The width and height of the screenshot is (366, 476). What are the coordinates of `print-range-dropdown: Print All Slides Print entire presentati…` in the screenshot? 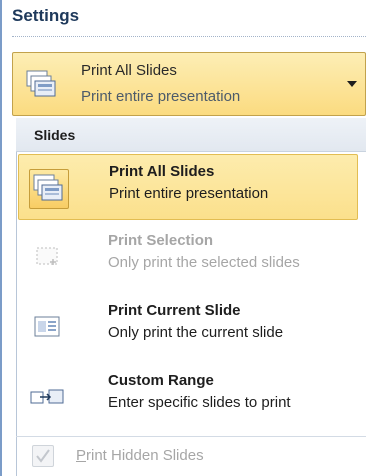 It's located at (189, 84).